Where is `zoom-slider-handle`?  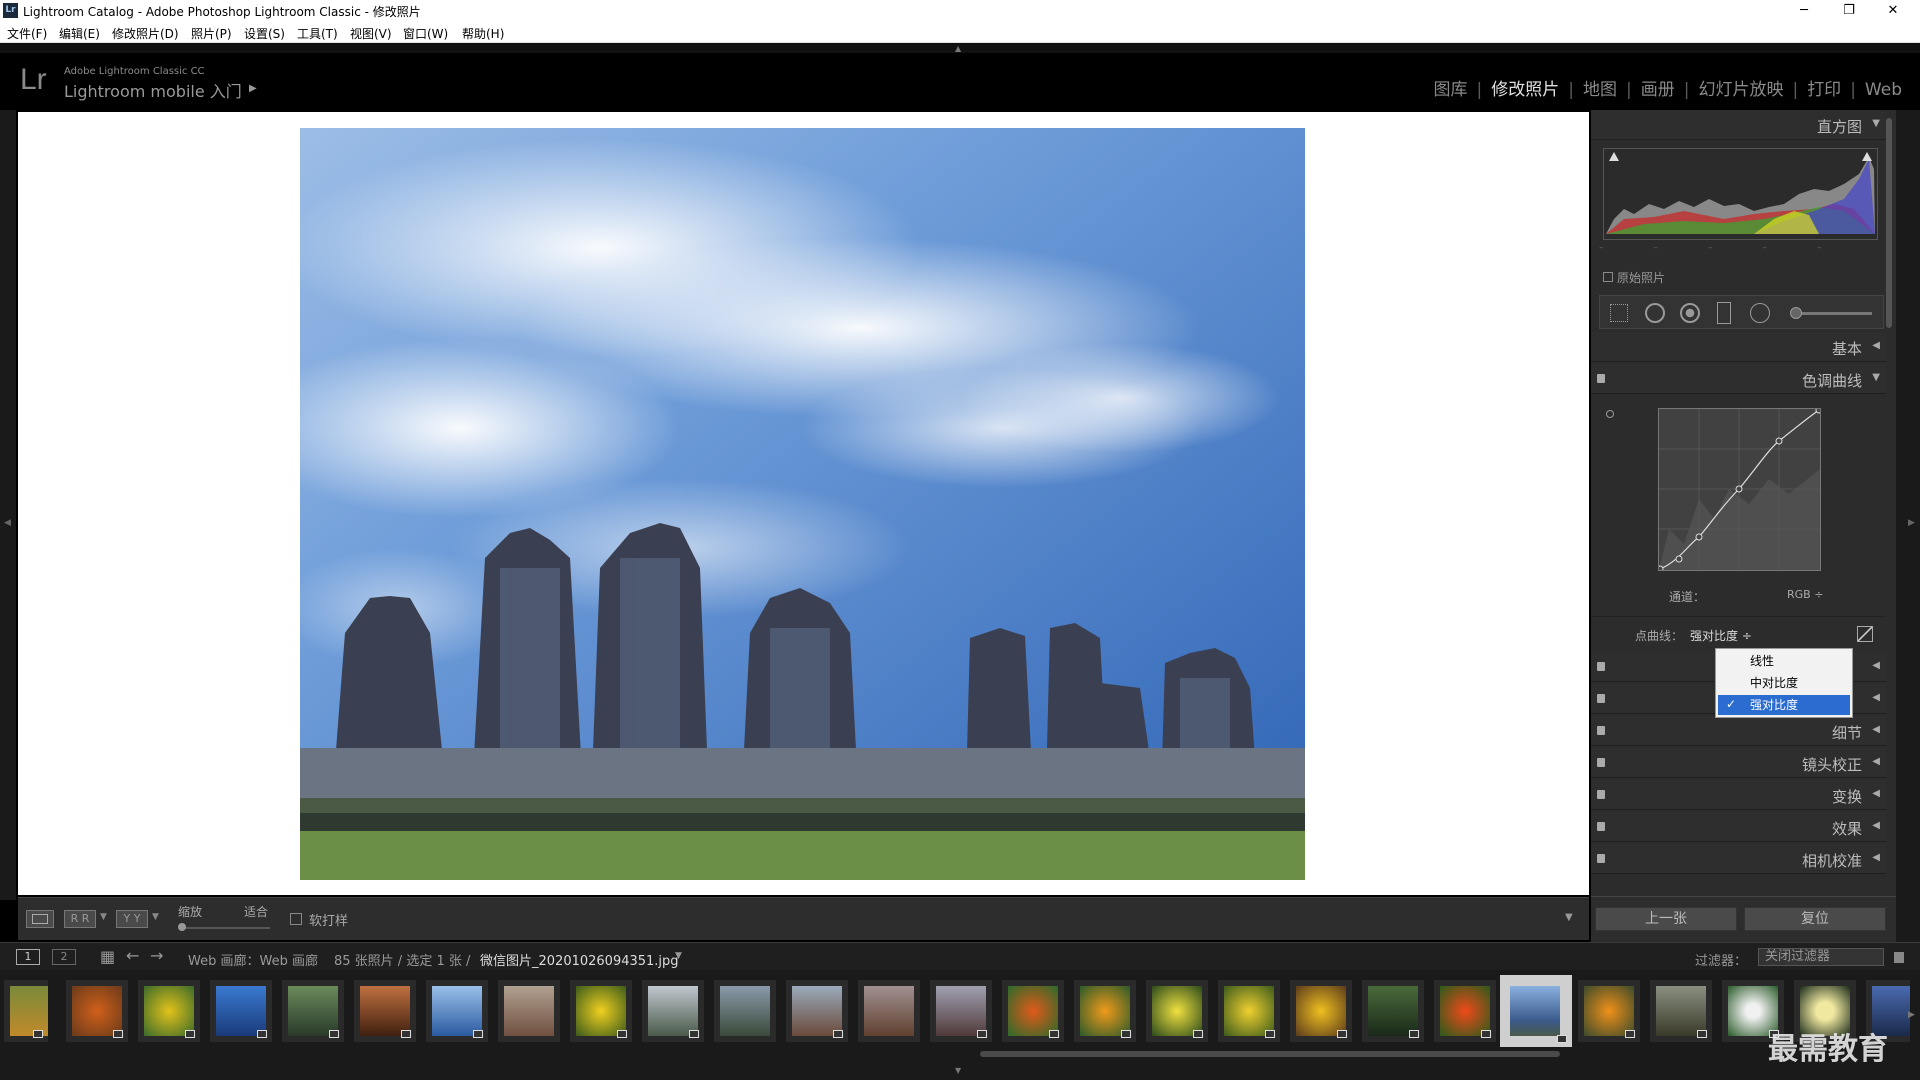 zoom-slider-handle is located at coordinates (182, 927).